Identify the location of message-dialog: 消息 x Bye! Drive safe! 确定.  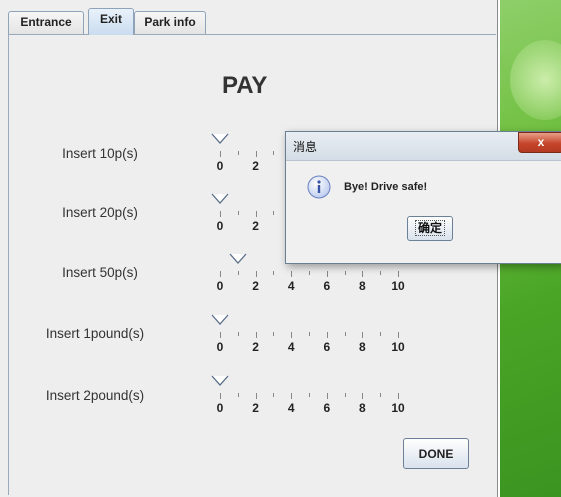
(423, 197).